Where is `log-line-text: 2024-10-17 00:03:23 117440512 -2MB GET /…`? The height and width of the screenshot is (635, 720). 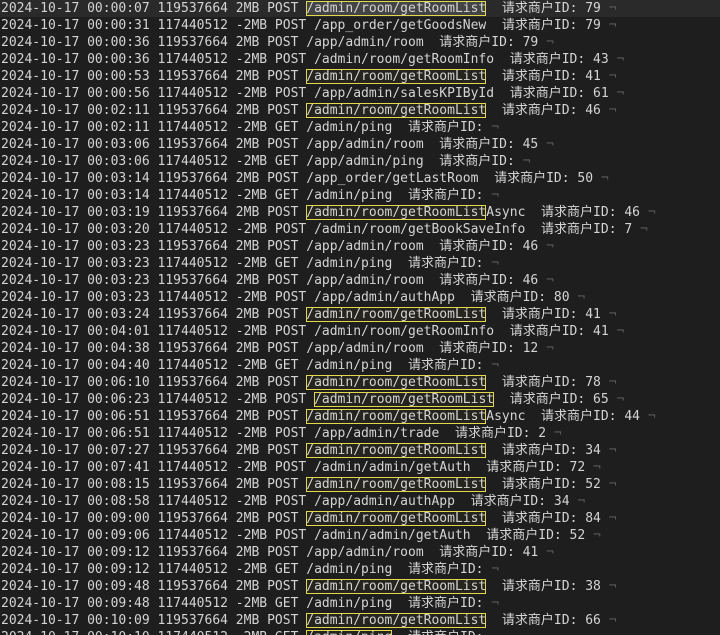 log-line-text: 2024-10-17 00:03:23 117440512 -2MB GET /… is located at coordinates (246, 263).